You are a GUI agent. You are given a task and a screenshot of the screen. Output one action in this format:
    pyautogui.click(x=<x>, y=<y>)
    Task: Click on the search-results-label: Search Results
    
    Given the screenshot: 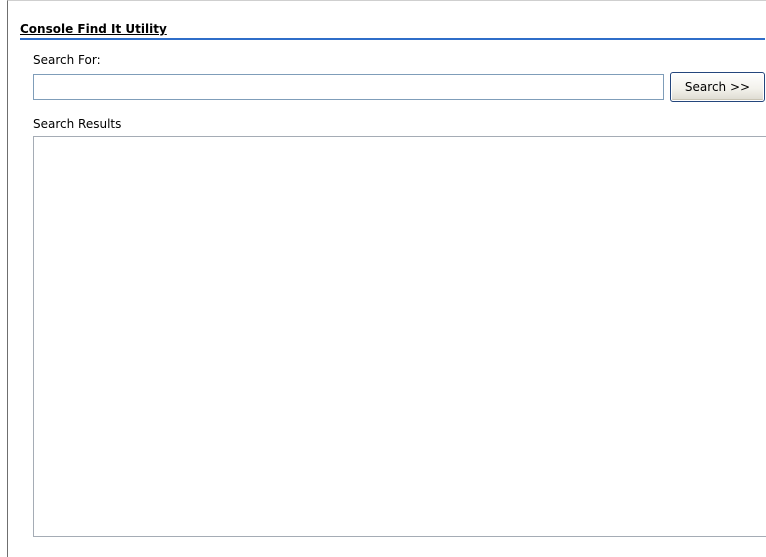 What is the action you would take?
    pyautogui.click(x=77, y=124)
    